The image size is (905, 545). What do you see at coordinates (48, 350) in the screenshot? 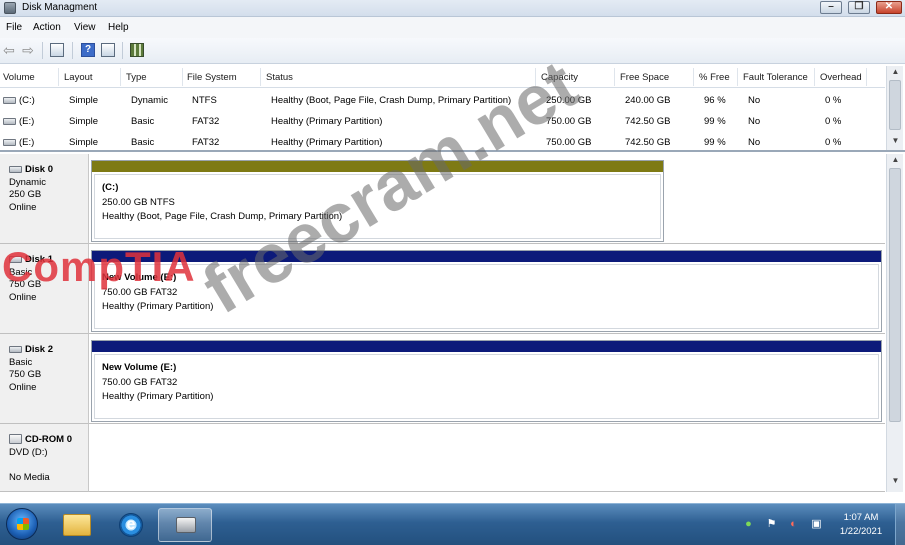
I see `disk-name: Disk 2` at bounding box center [48, 350].